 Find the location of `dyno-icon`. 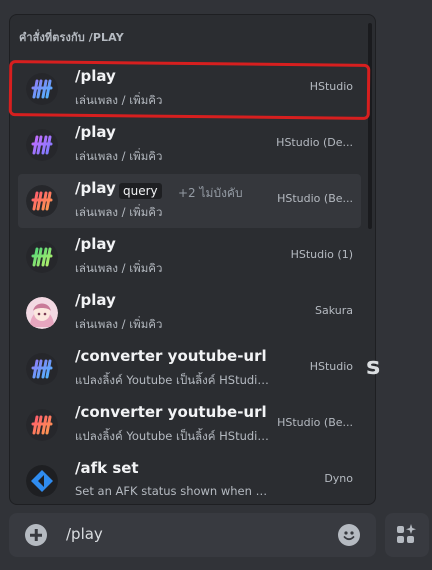

dyno-icon is located at coordinates (42, 481).